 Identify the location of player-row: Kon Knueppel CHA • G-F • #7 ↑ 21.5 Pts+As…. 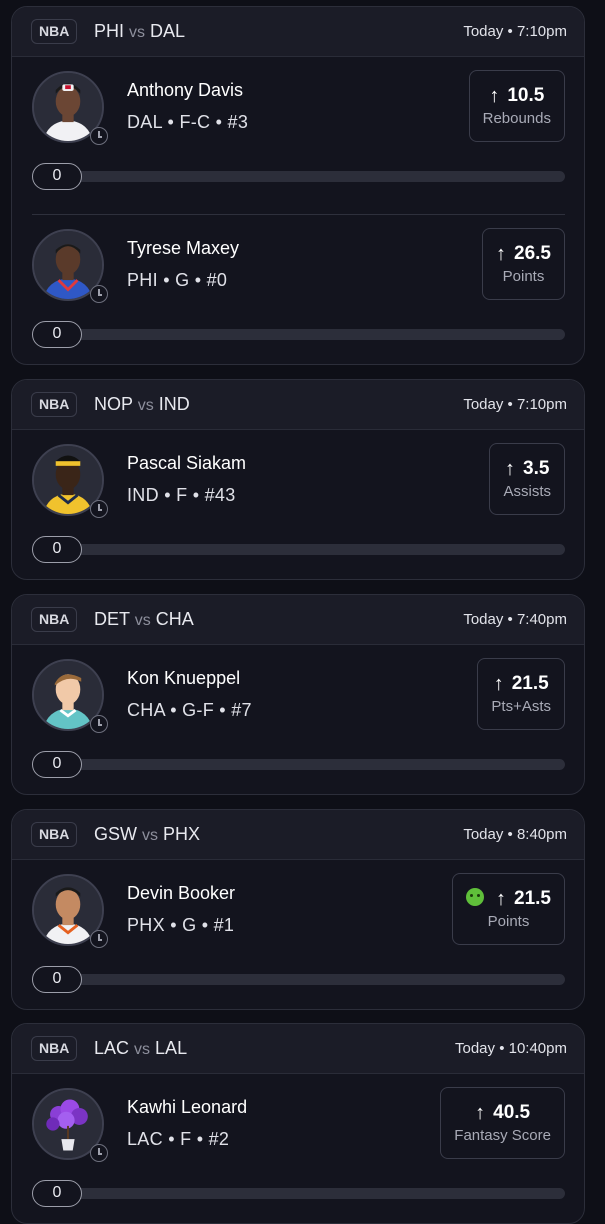
(298, 719).